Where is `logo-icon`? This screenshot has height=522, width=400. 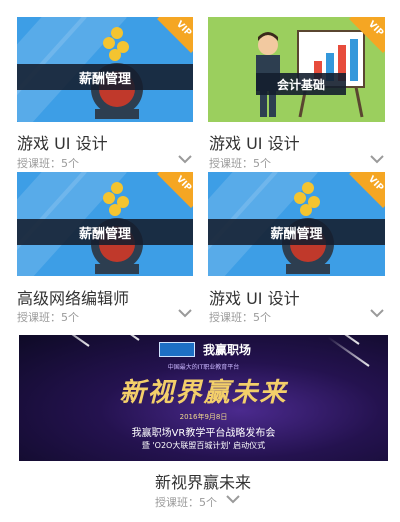 logo-icon is located at coordinates (177, 349).